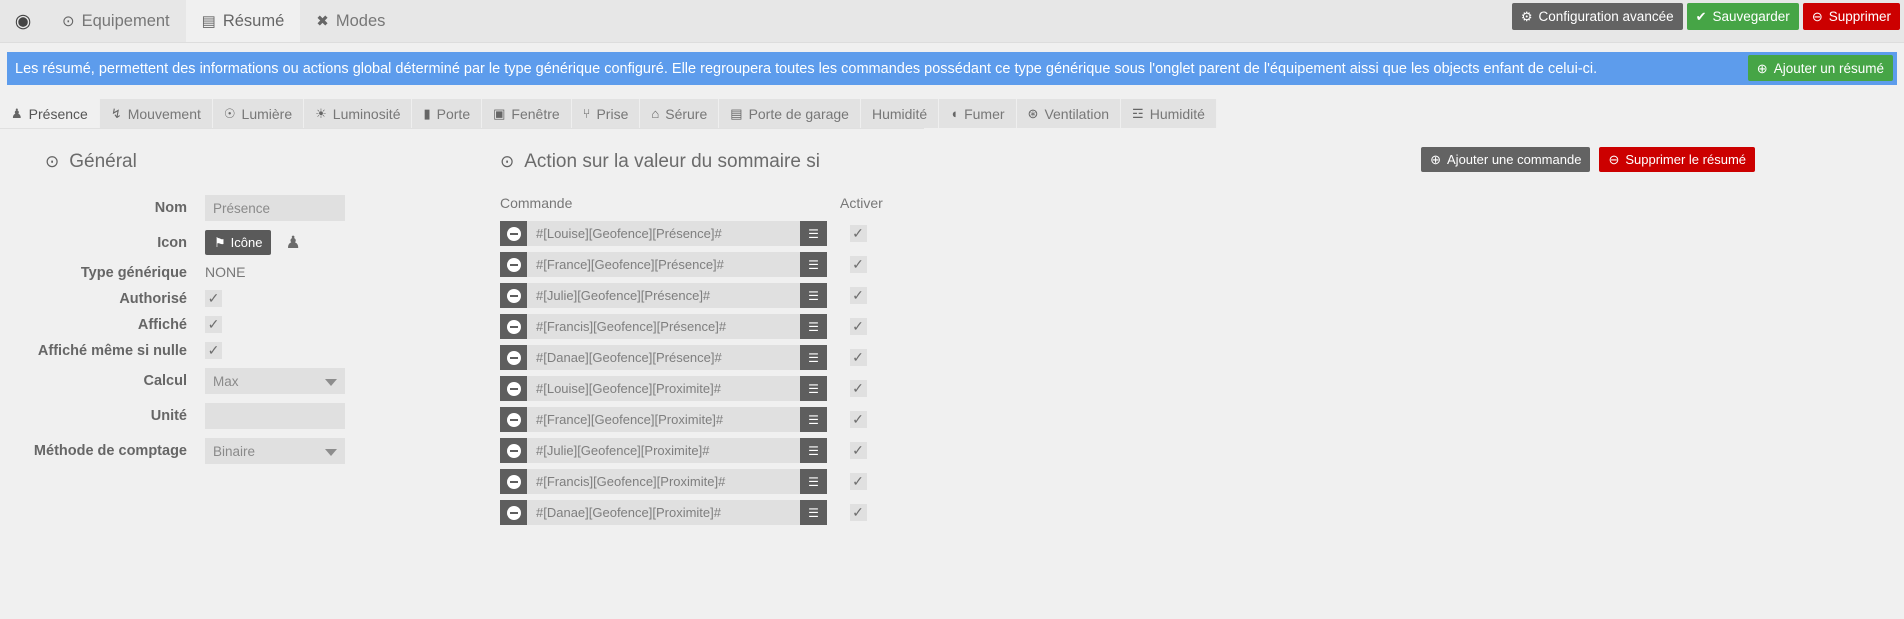  I want to click on add-summary-button: ⊕ Ajouter un résumé, so click(1820, 68).